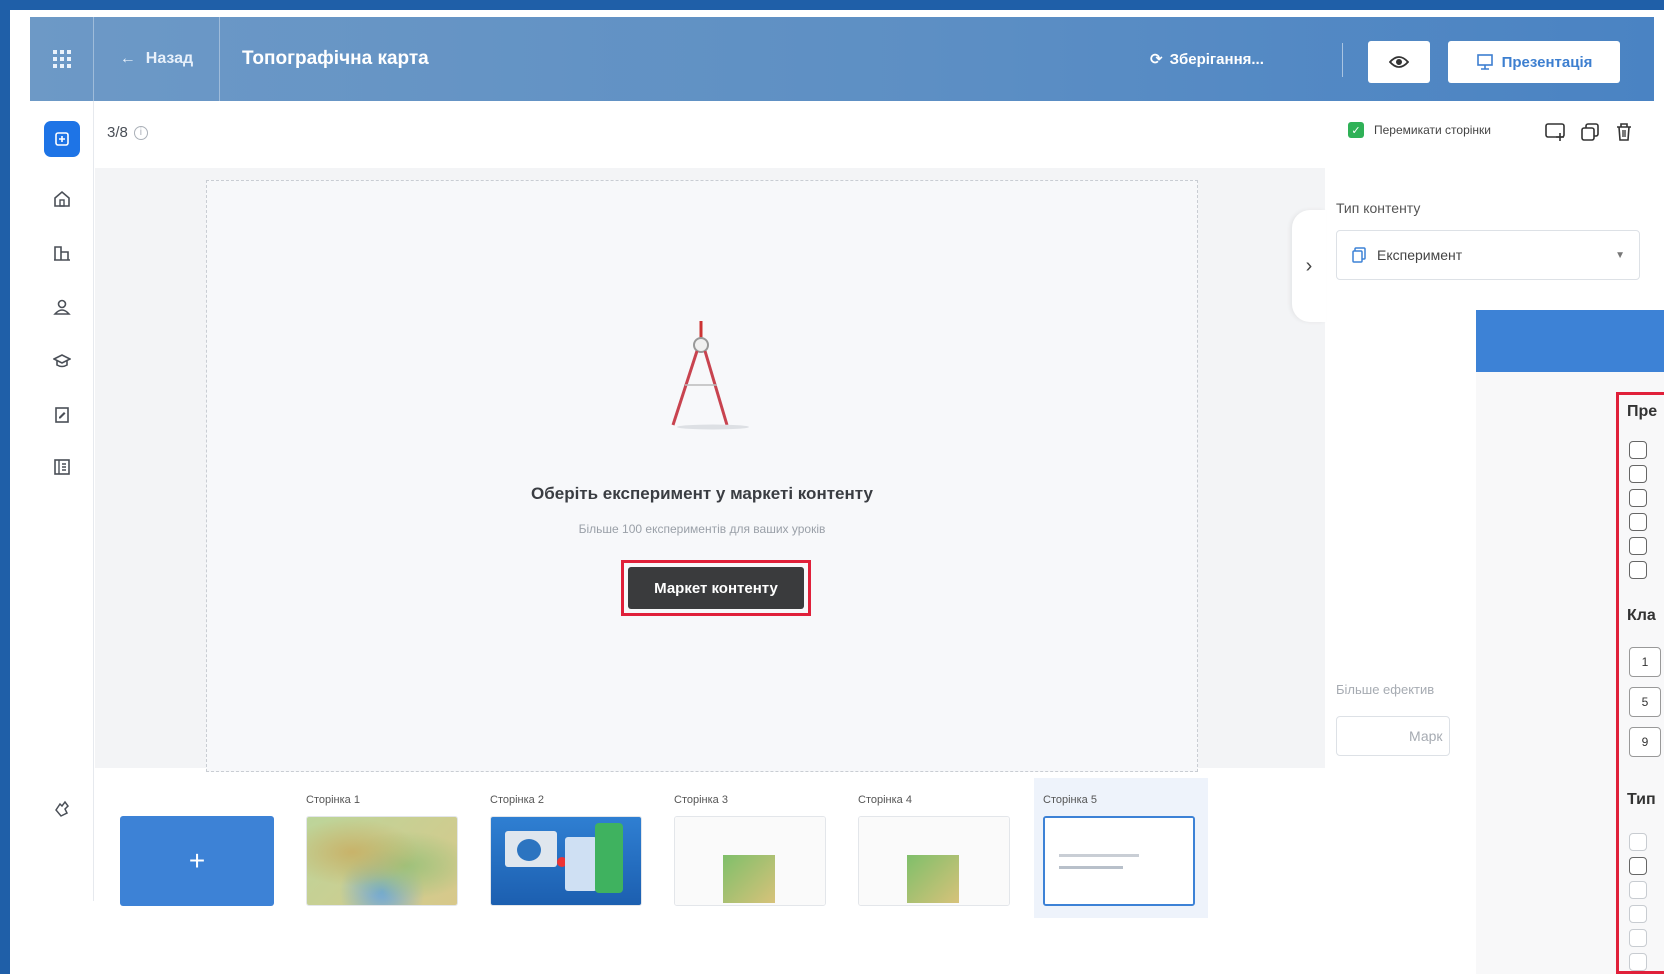  Describe the element at coordinates (140, 132) in the screenshot. I see `info-icon: i` at that location.